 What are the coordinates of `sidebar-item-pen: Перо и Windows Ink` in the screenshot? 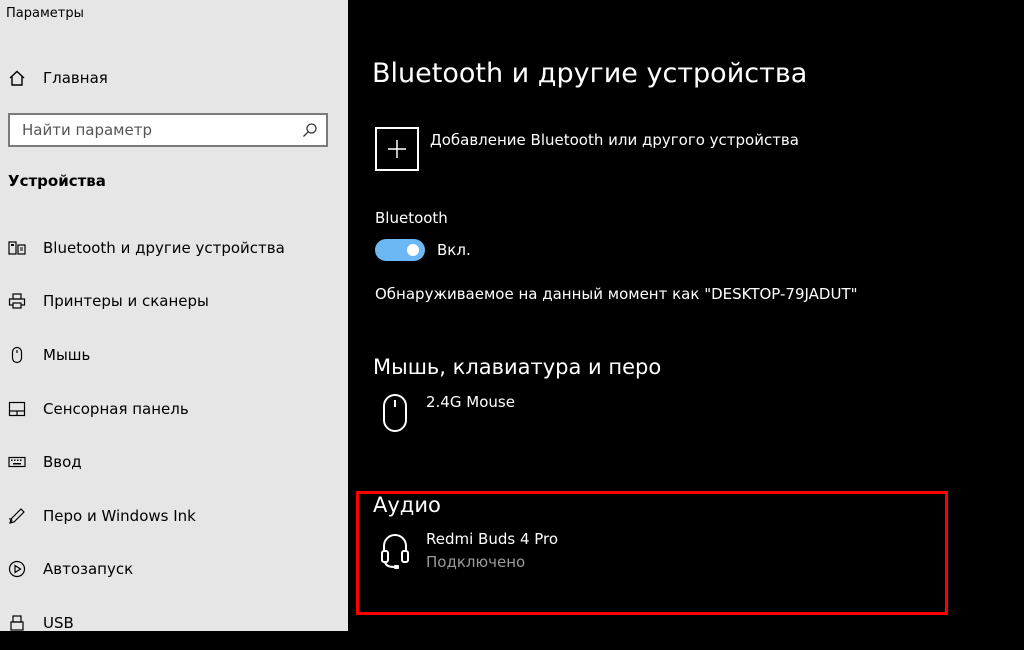 It's located at (174, 516).